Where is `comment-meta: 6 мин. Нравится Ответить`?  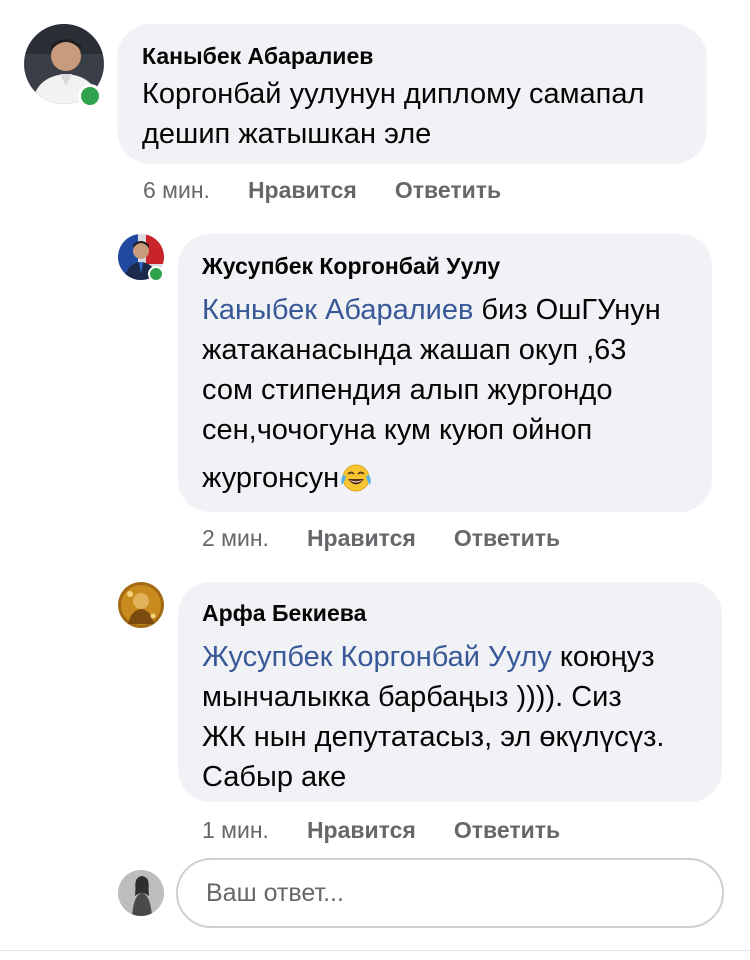 comment-meta: 6 мин. Нравится Ответить is located at coordinates (322, 190).